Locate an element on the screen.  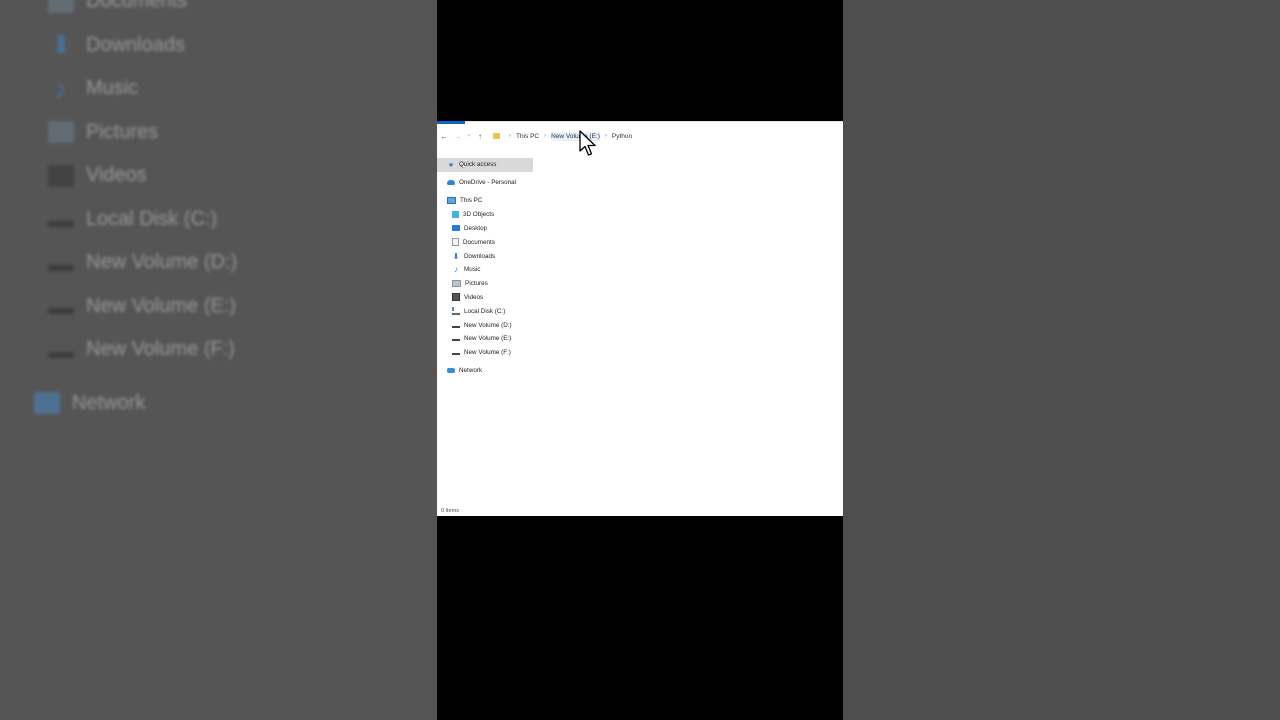
nav-item-3d-objects: 3D Objects is located at coordinates (482, 215).